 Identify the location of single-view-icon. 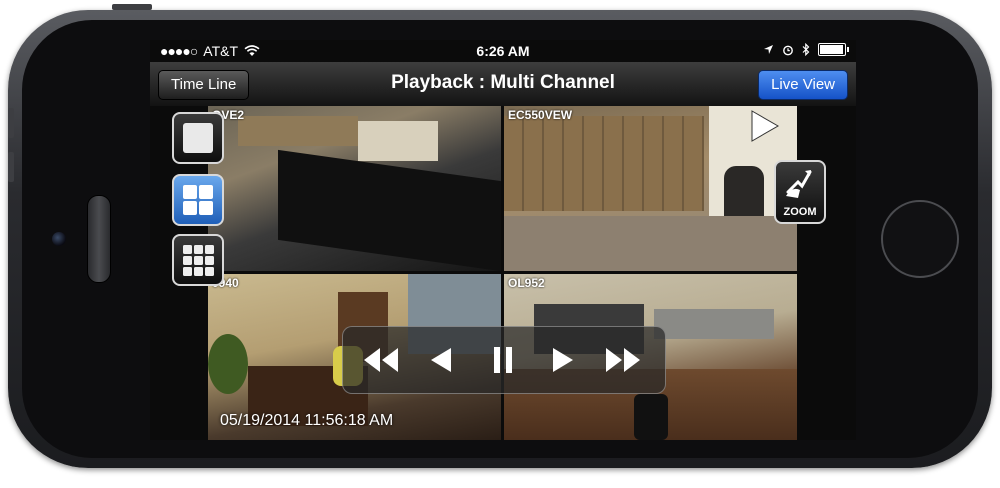
(198, 138).